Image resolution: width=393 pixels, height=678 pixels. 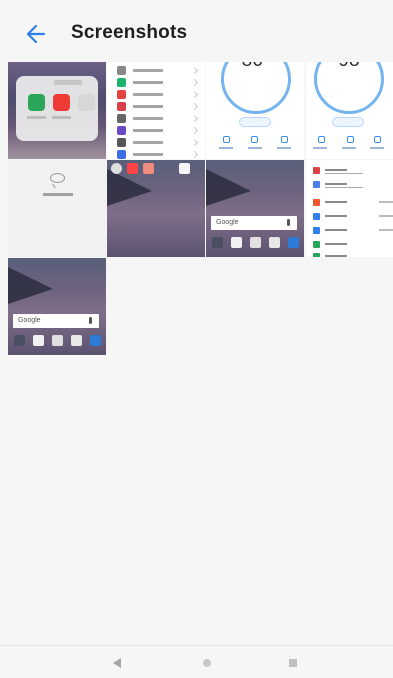 I want to click on square-recent-apps-icon, so click(x=293, y=663).